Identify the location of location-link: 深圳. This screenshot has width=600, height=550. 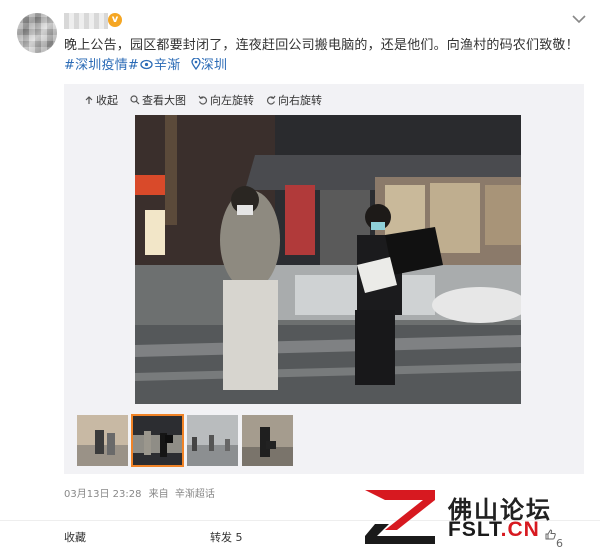
(209, 65).